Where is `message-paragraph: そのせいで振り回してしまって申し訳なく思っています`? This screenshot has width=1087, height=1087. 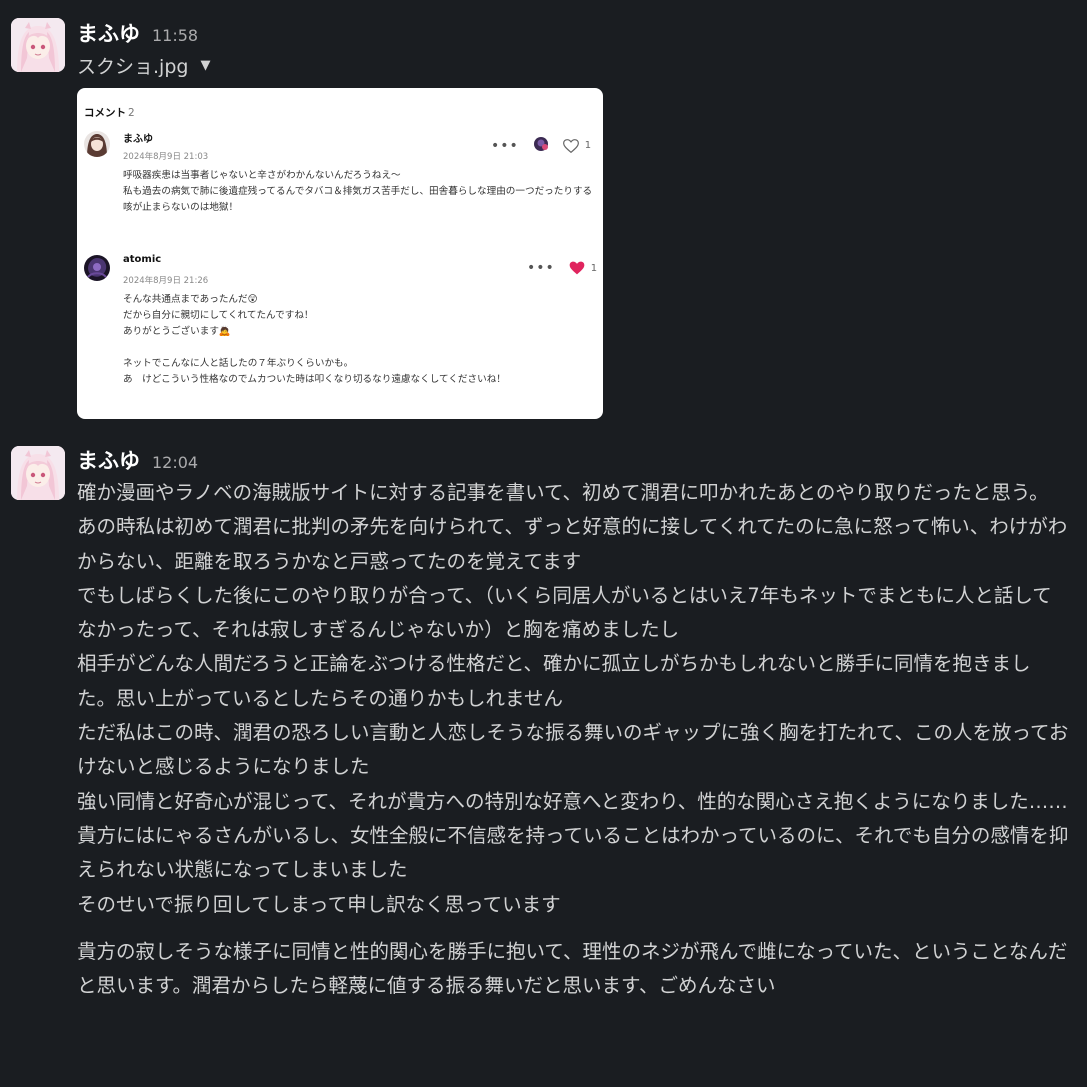 message-paragraph: そのせいで振り回してしまって申し訳なく思っています is located at coordinates (319, 904).